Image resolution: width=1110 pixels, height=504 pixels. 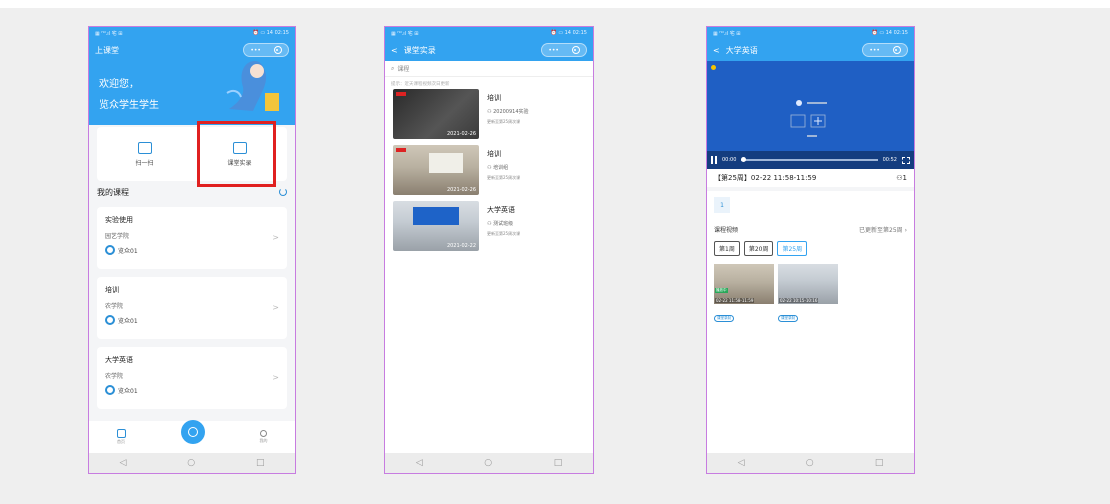 What do you see at coordinates (271, 33) in the screenshot?
I see `status-right: ⏰ ▭ 14 02:15` at bounding box center [271, 33].